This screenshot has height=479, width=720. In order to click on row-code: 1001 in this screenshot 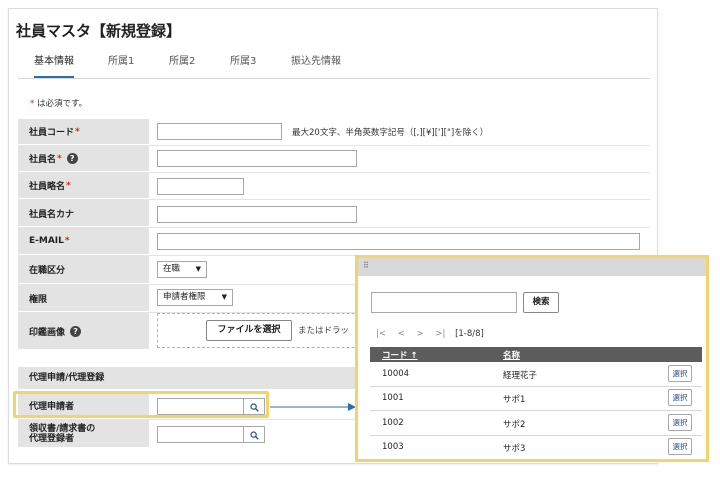, I will do `click(393, 398)`.